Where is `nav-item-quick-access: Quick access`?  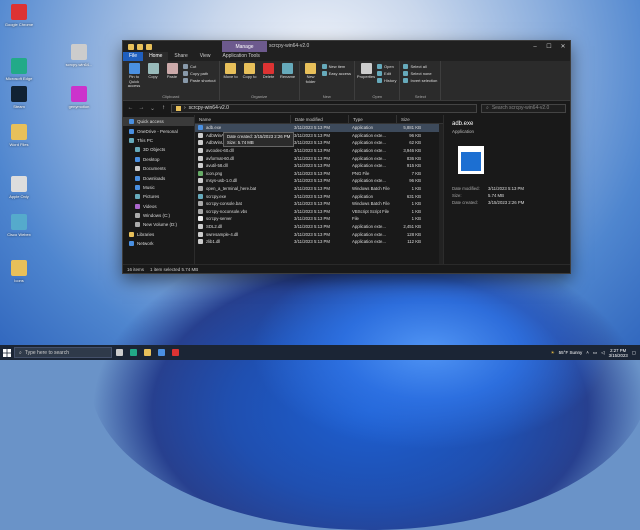
nav-item-quick-access: Quick access is located at coordinates (158, 122).